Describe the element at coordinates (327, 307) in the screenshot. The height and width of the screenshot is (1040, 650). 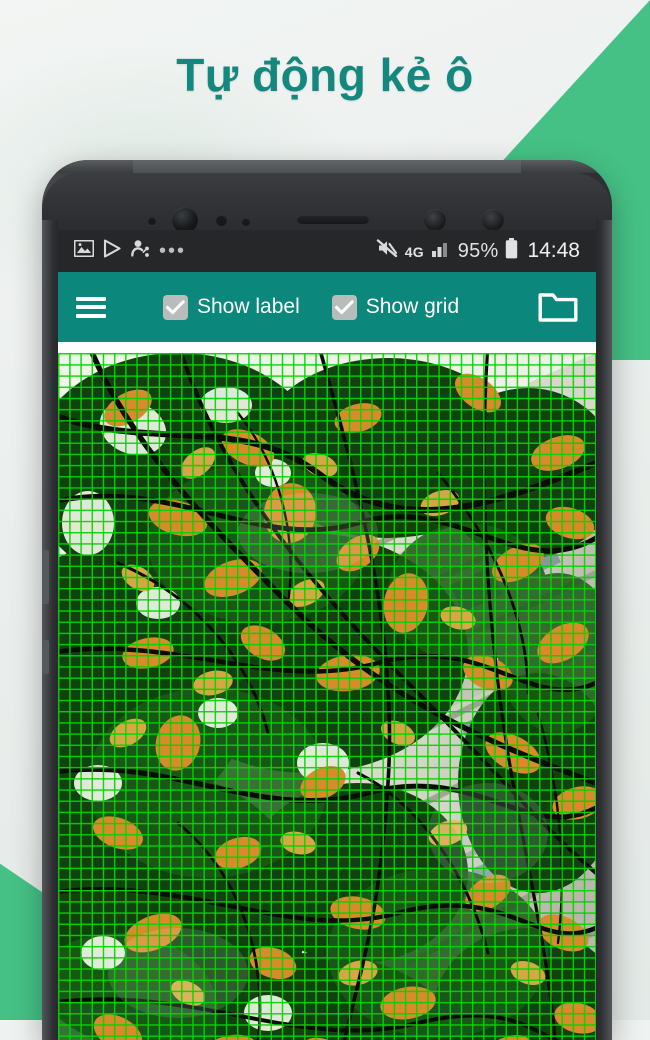
I see `app-toolbar: Show label Show grid` at that location.